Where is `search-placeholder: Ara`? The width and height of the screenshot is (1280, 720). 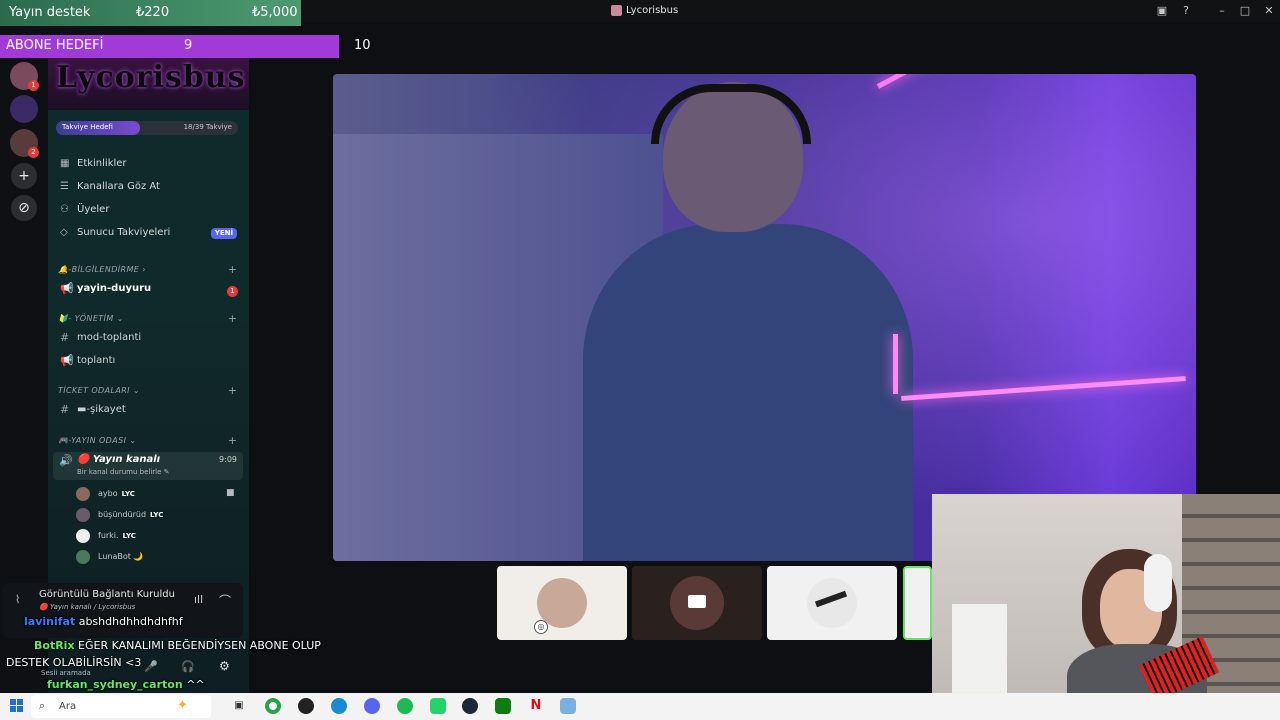 search-placeholder: Ara is located at coordinates (68, 706).